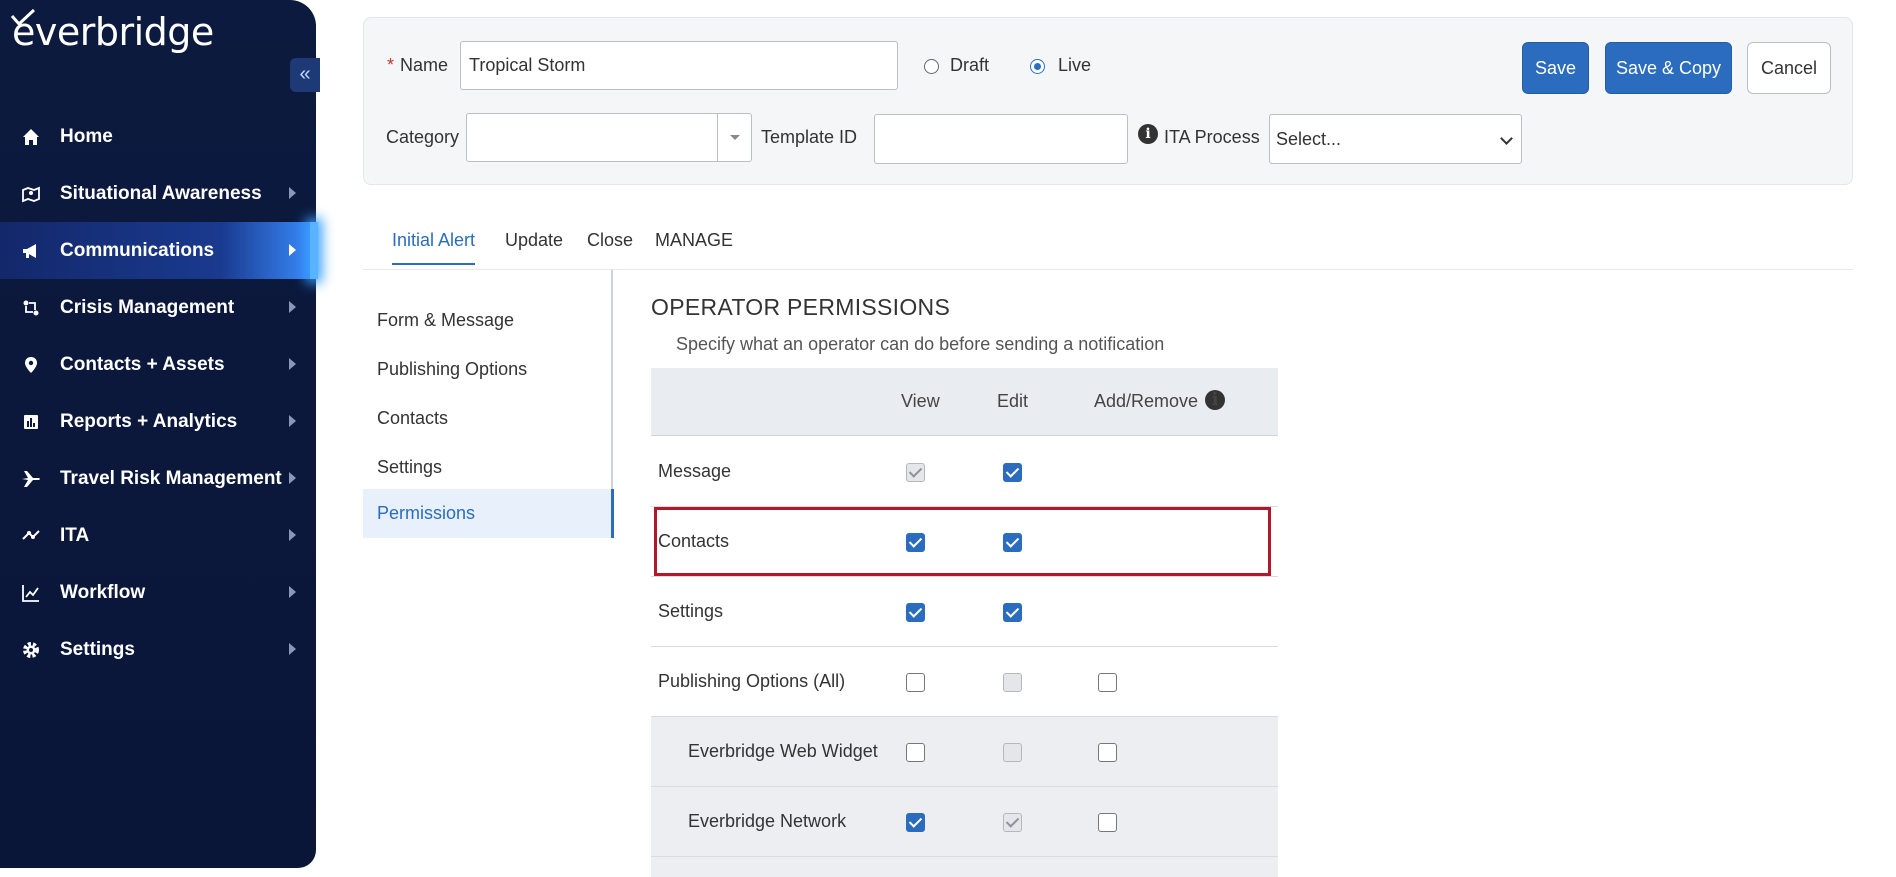  I want to click on submenu-form-message: Form & Message, so click(488, 320).